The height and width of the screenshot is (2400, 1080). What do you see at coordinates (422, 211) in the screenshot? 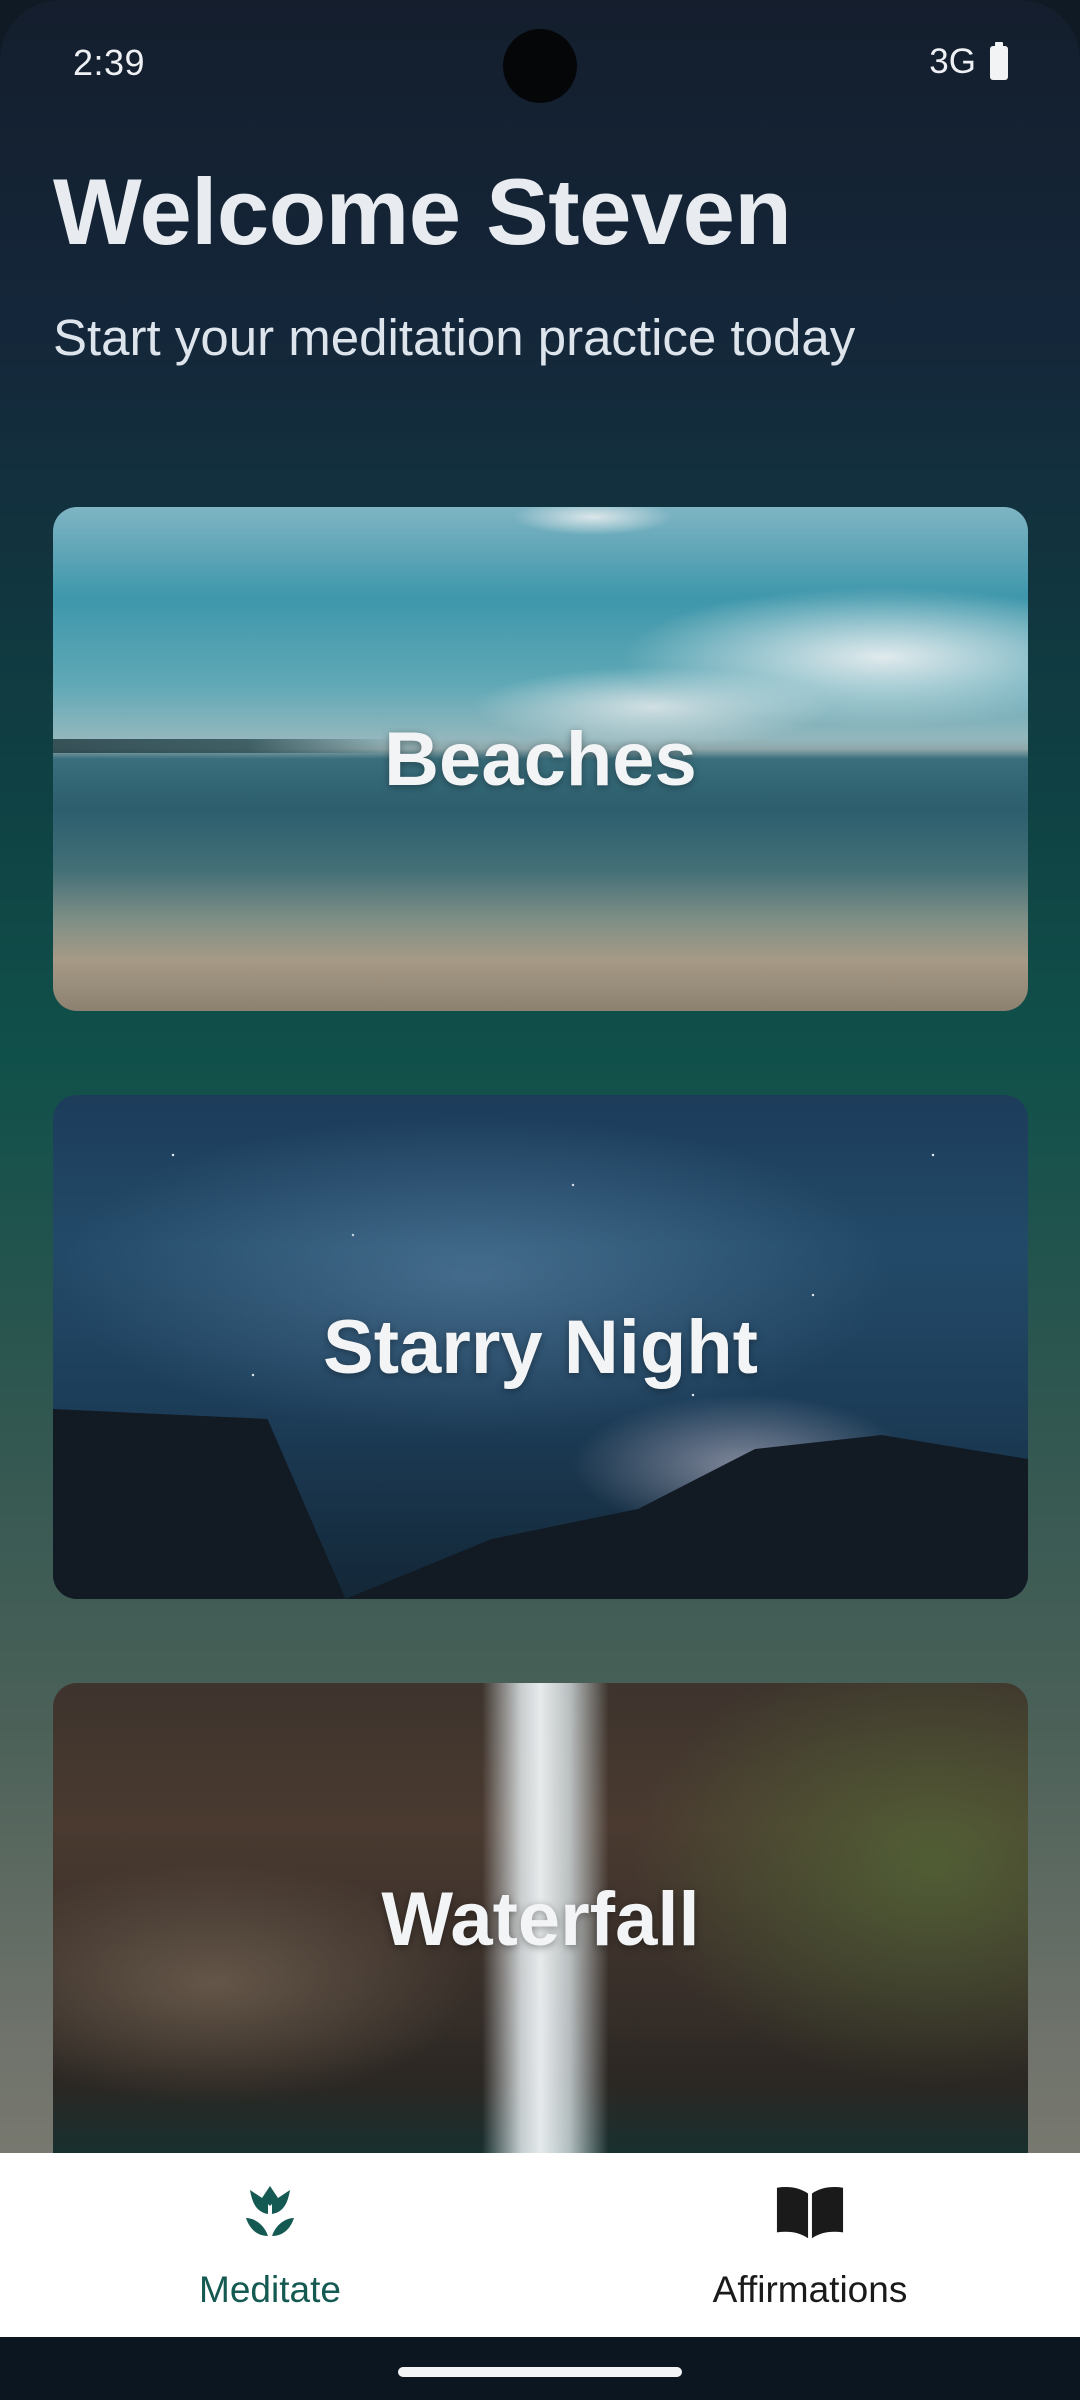
I see `page-title: Welcome Steven` at bounding box center [422, 211].